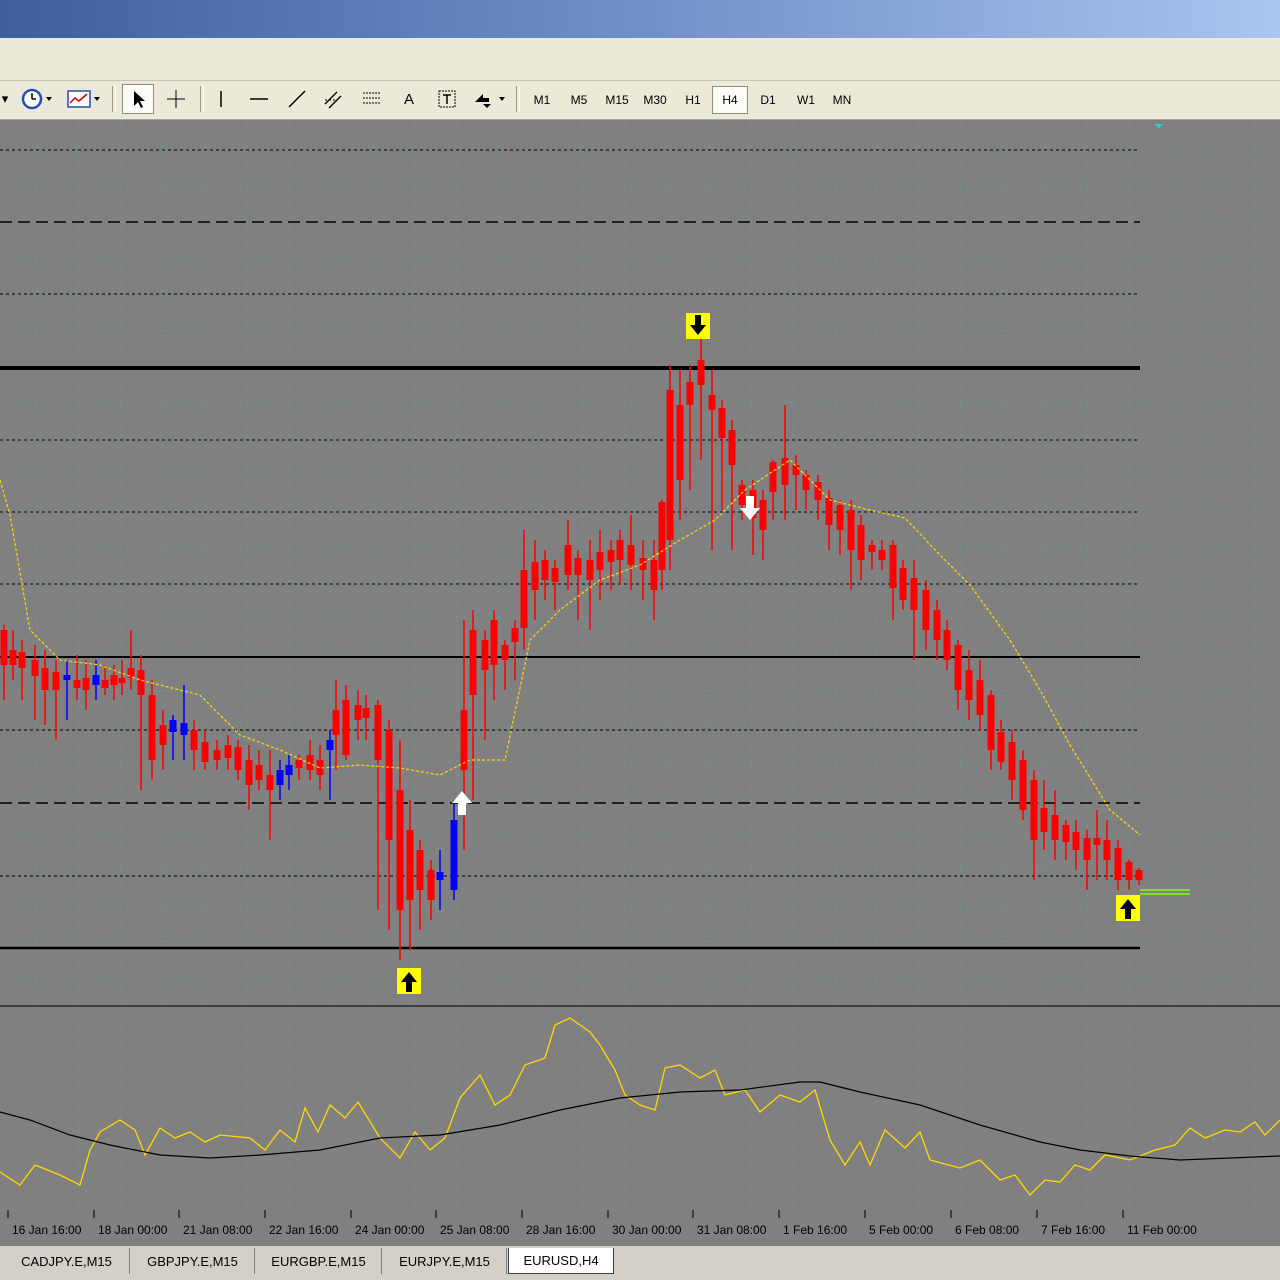 This screenshot has height=1280, width=1280. What do you see at coordinates (5, 99) in the screenshot?
I see `dropdown-arrow-icon: ▾` at bounding box center [5, 99].